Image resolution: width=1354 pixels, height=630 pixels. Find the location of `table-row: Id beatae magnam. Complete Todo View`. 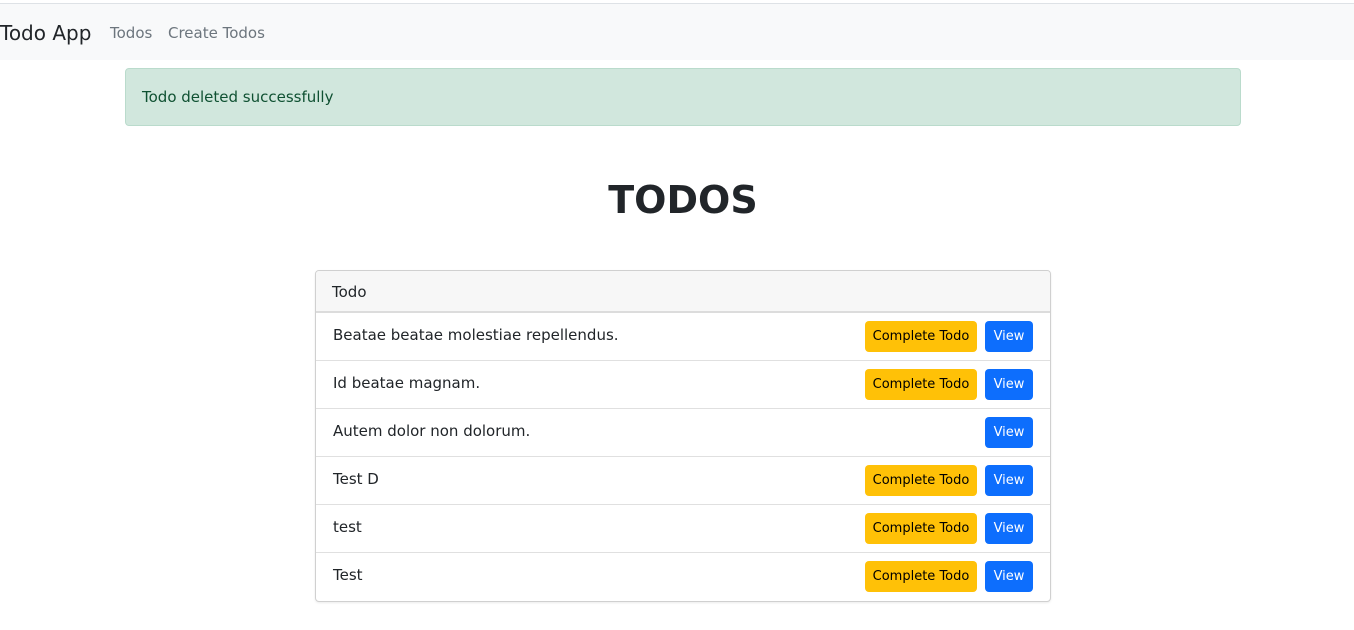

table-row: Id beatae magnam. Complete Todo View is located at coordinates (683, 385).